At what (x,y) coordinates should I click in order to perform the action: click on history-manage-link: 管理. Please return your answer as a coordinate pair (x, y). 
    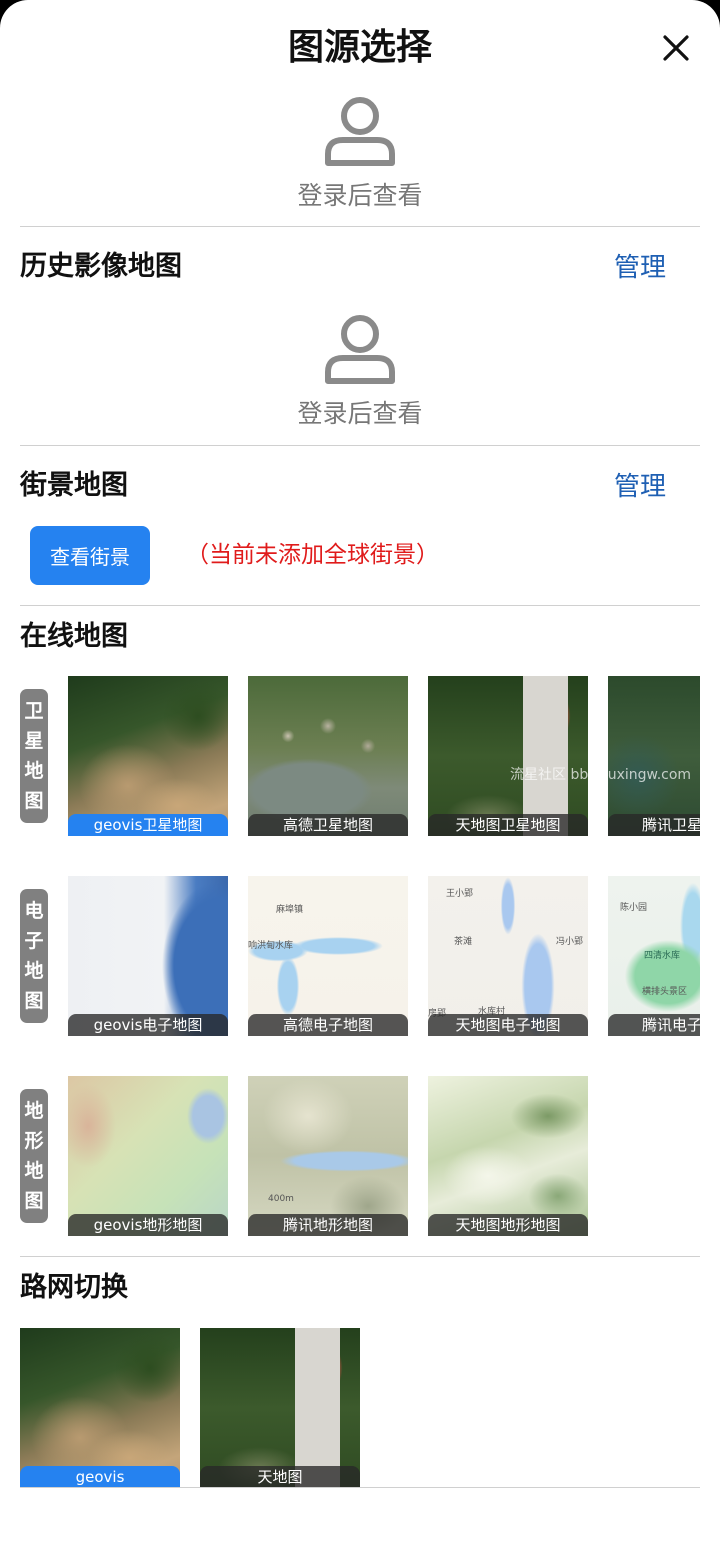
    Looking at the image, I should click on (640, 268).